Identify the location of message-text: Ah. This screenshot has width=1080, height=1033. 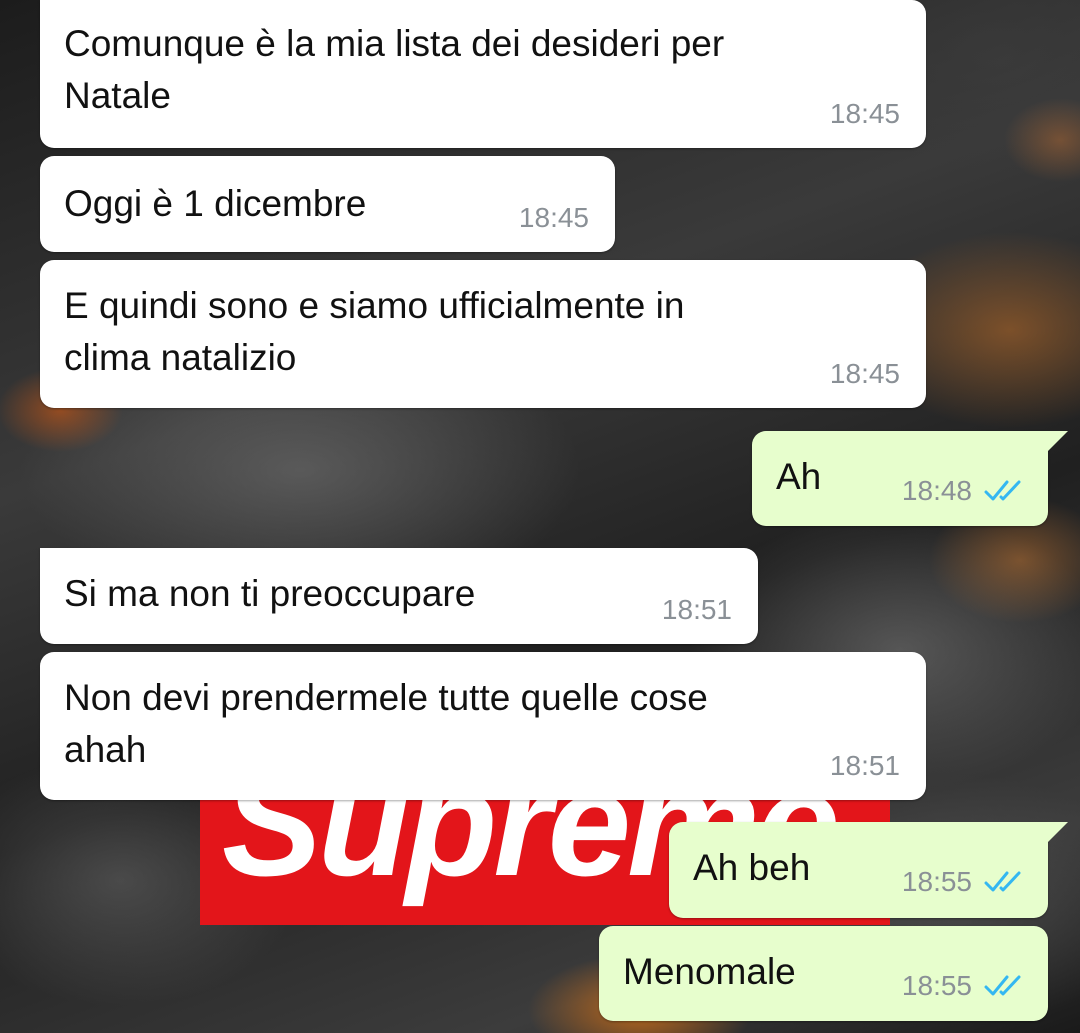
(798, 477).